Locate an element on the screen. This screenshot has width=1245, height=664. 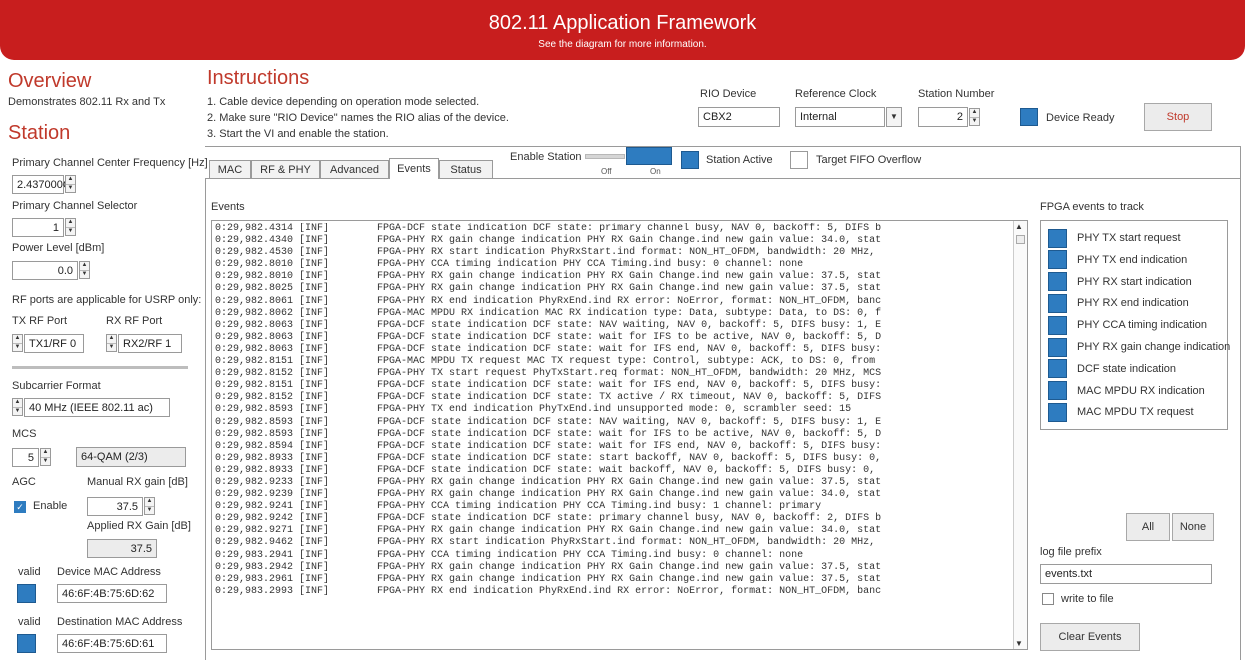
panel-right-border is located at coordinates (1240, 403).